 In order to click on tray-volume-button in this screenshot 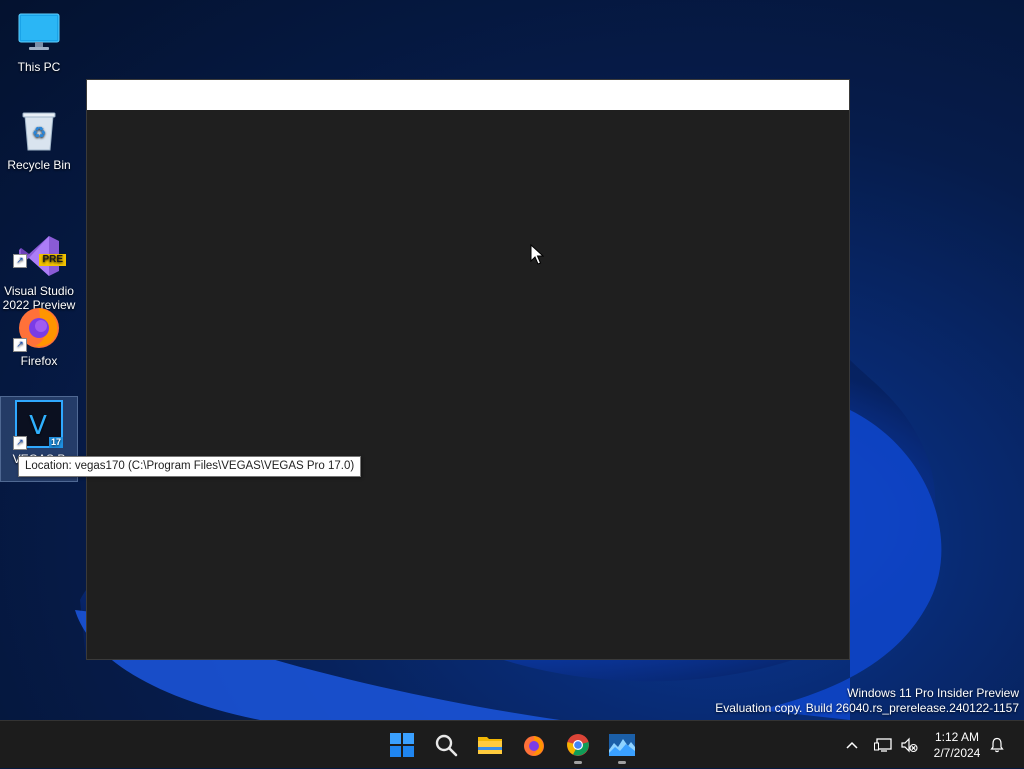, I will do `click(909, 745)`.